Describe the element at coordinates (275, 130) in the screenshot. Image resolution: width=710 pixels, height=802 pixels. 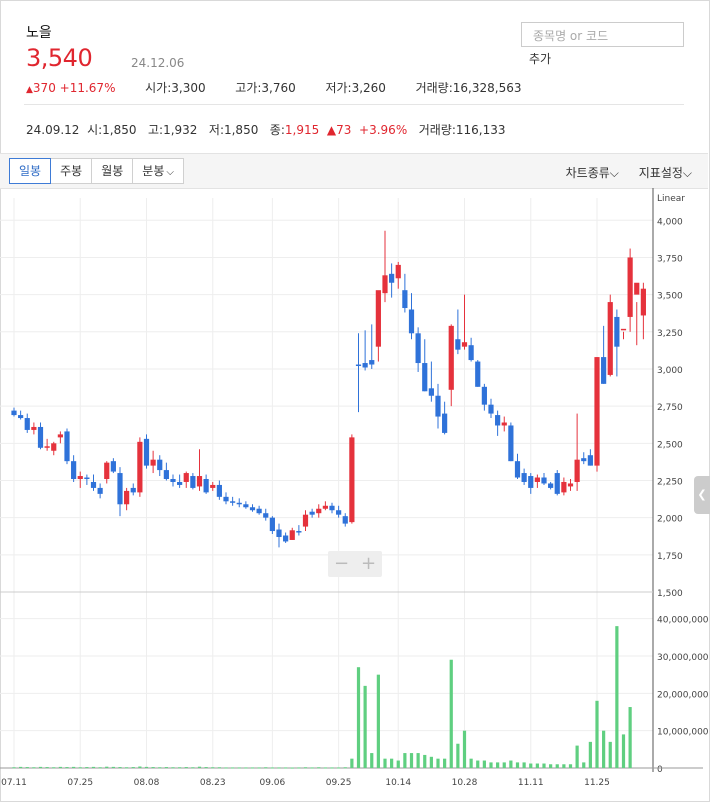
I see `hover-close-label: 종` at that location.